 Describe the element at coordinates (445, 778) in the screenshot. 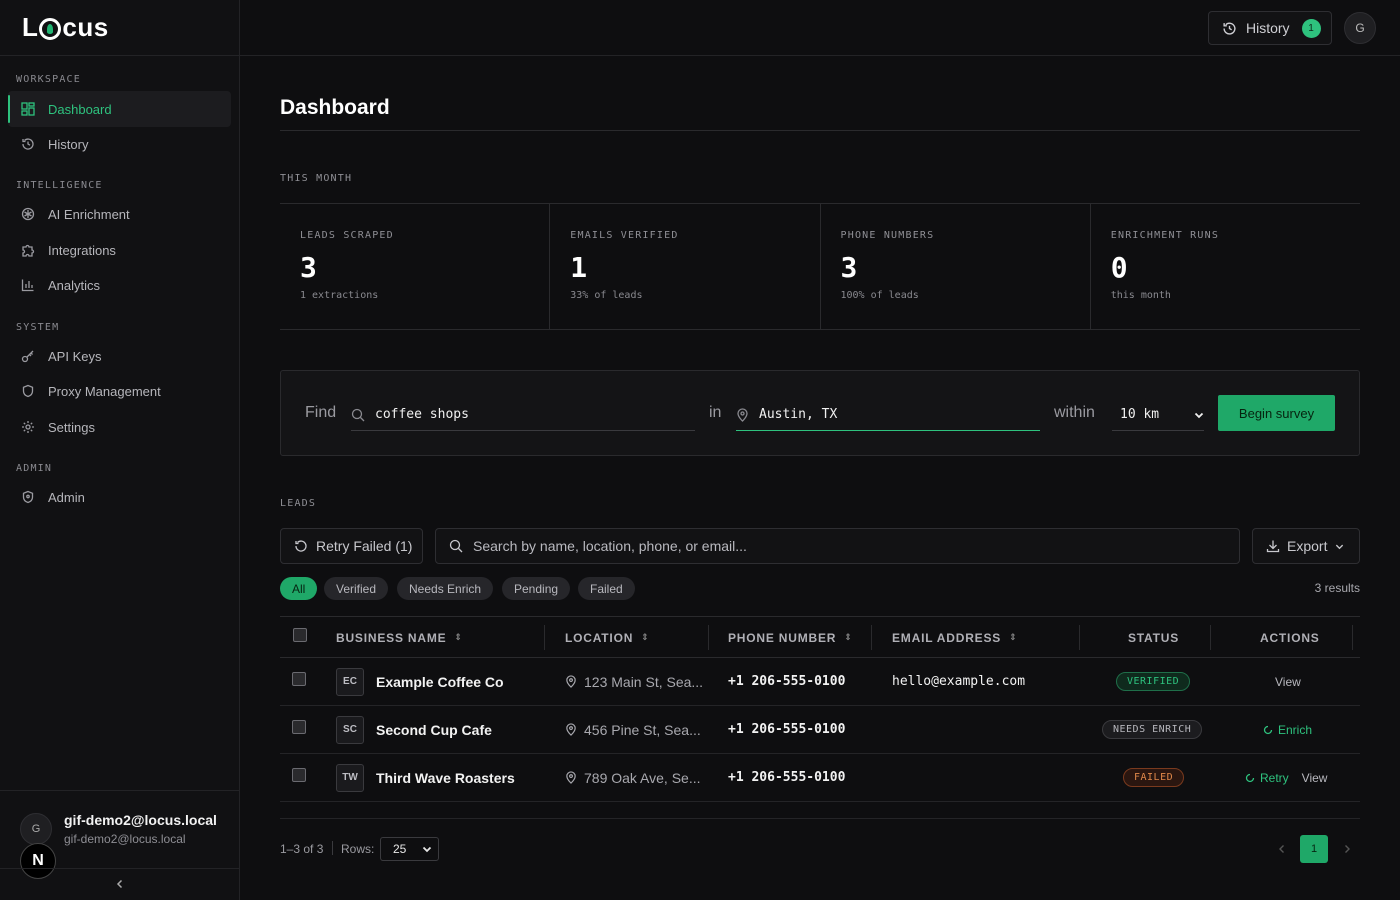

I see `business-name: Third Wave Roasters` at that location.